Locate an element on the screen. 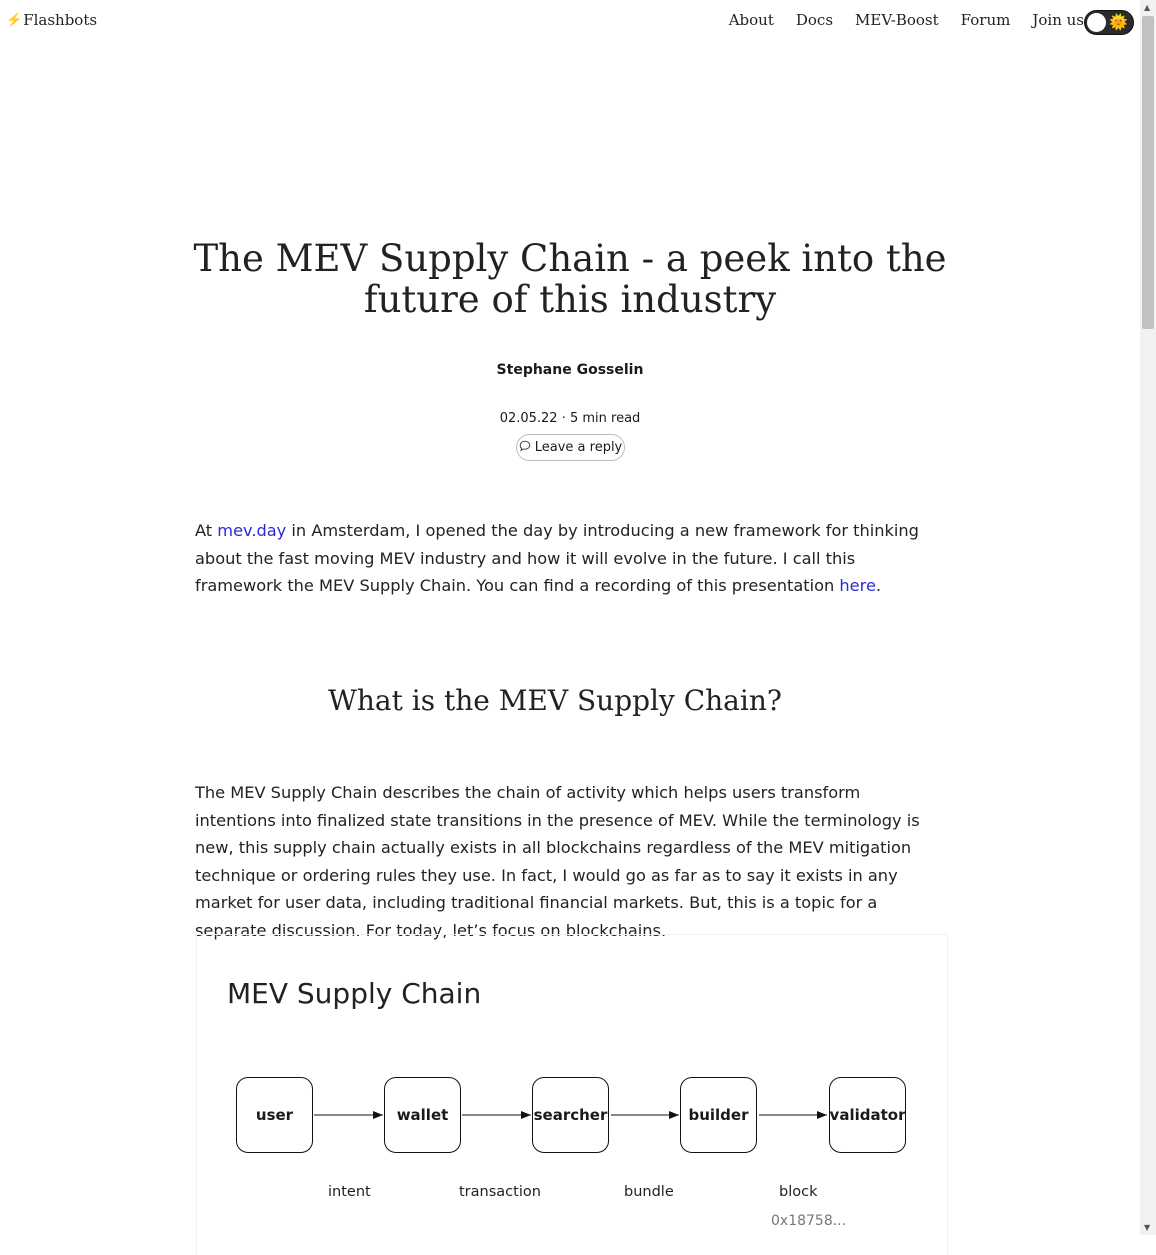 The height and width of the screenshot is (1255, 1156). nav-link-join-us: Join us is located at coordinates (1058, 20).